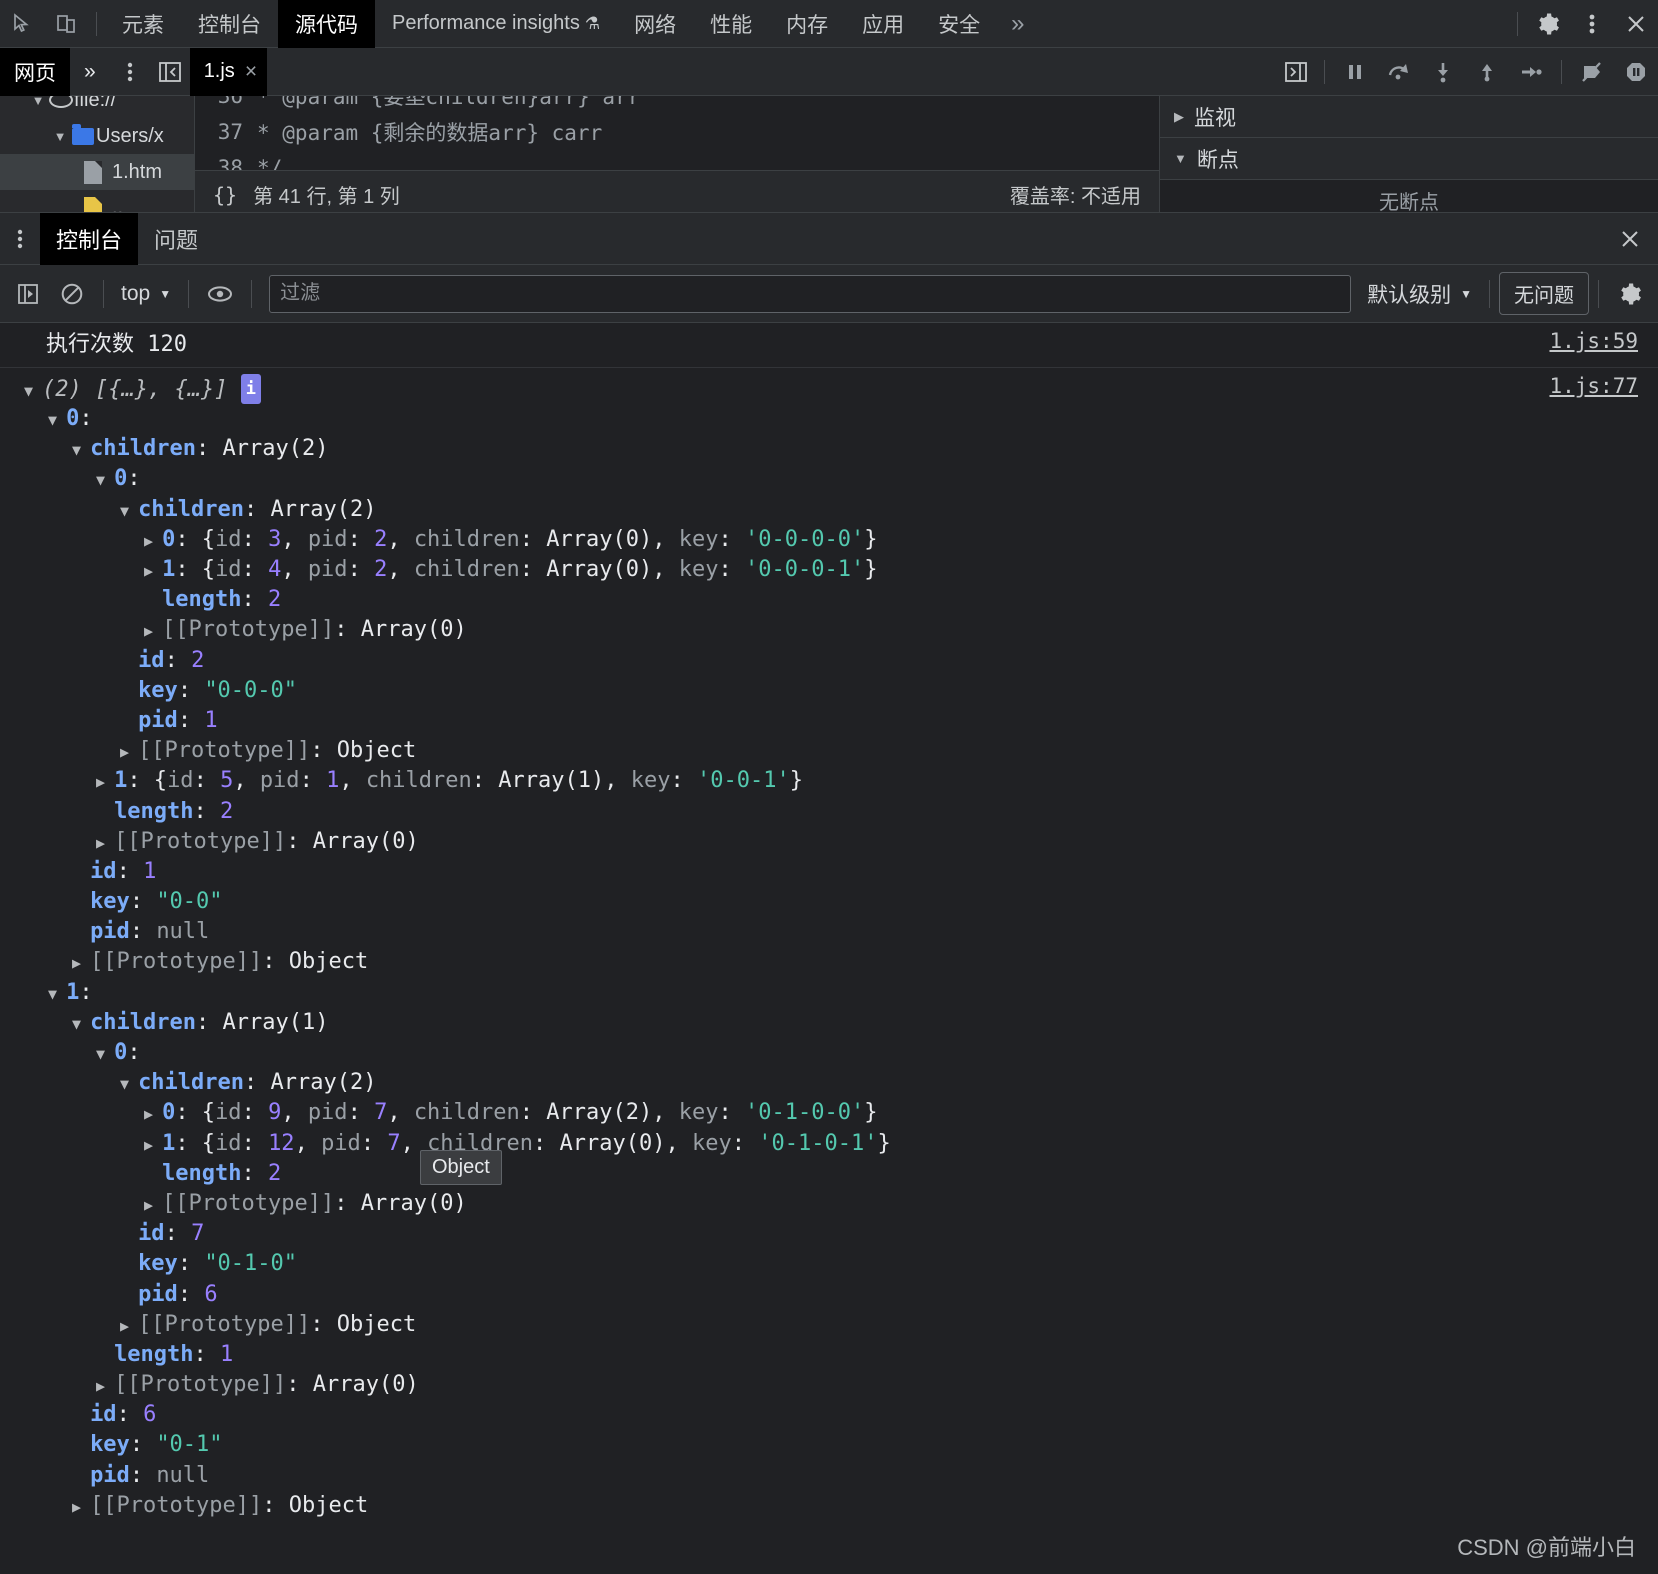 This screenshot has height=1574, width=1658. Describe the element at coordinates (959, 24) in the screenshot. I see `tab-security: 安全` at that location.